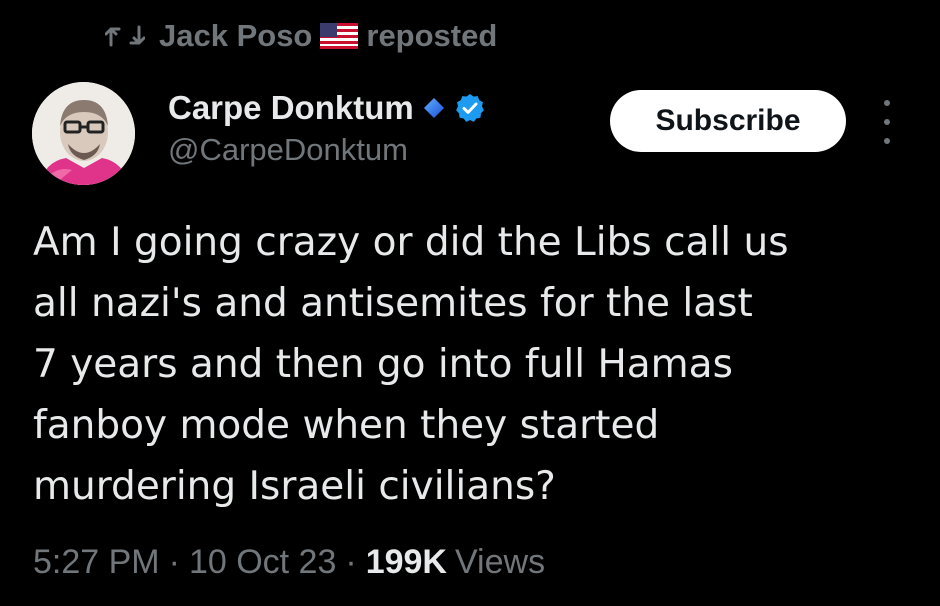 Image resolution: width=940 pixels, height=606 pixels. I want to click on more-options-button, so click(887, 122).